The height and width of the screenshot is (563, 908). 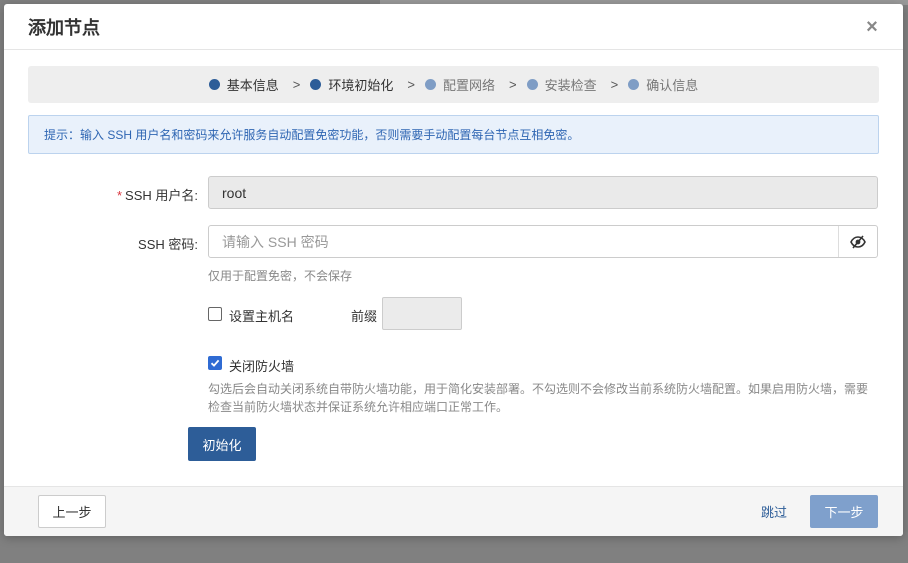 What do you see at coordinates (844, 511) in the screenshot?
I see `next-step-button: 下一步` at bounding box center [844, 511].